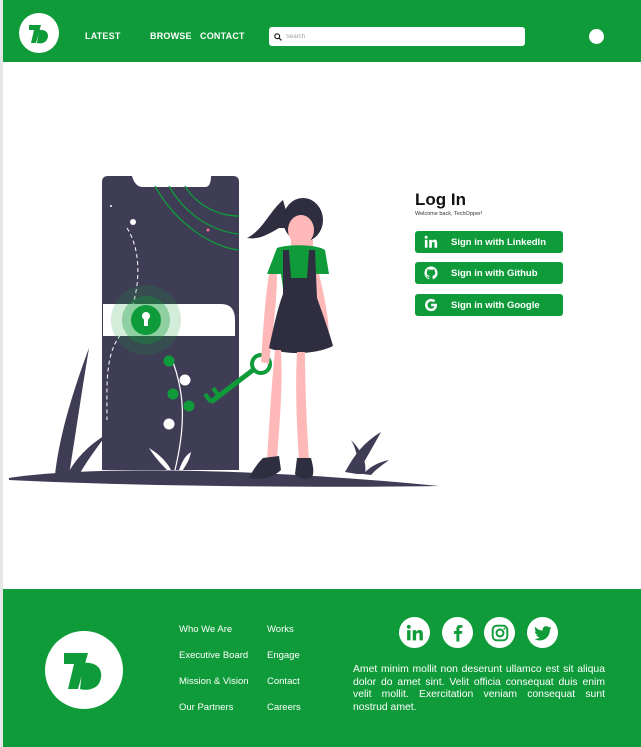  Describe the element at coordinates (213, 655) in the screenshot. I see `footer-link-executive-board: Executive Board` at that location.